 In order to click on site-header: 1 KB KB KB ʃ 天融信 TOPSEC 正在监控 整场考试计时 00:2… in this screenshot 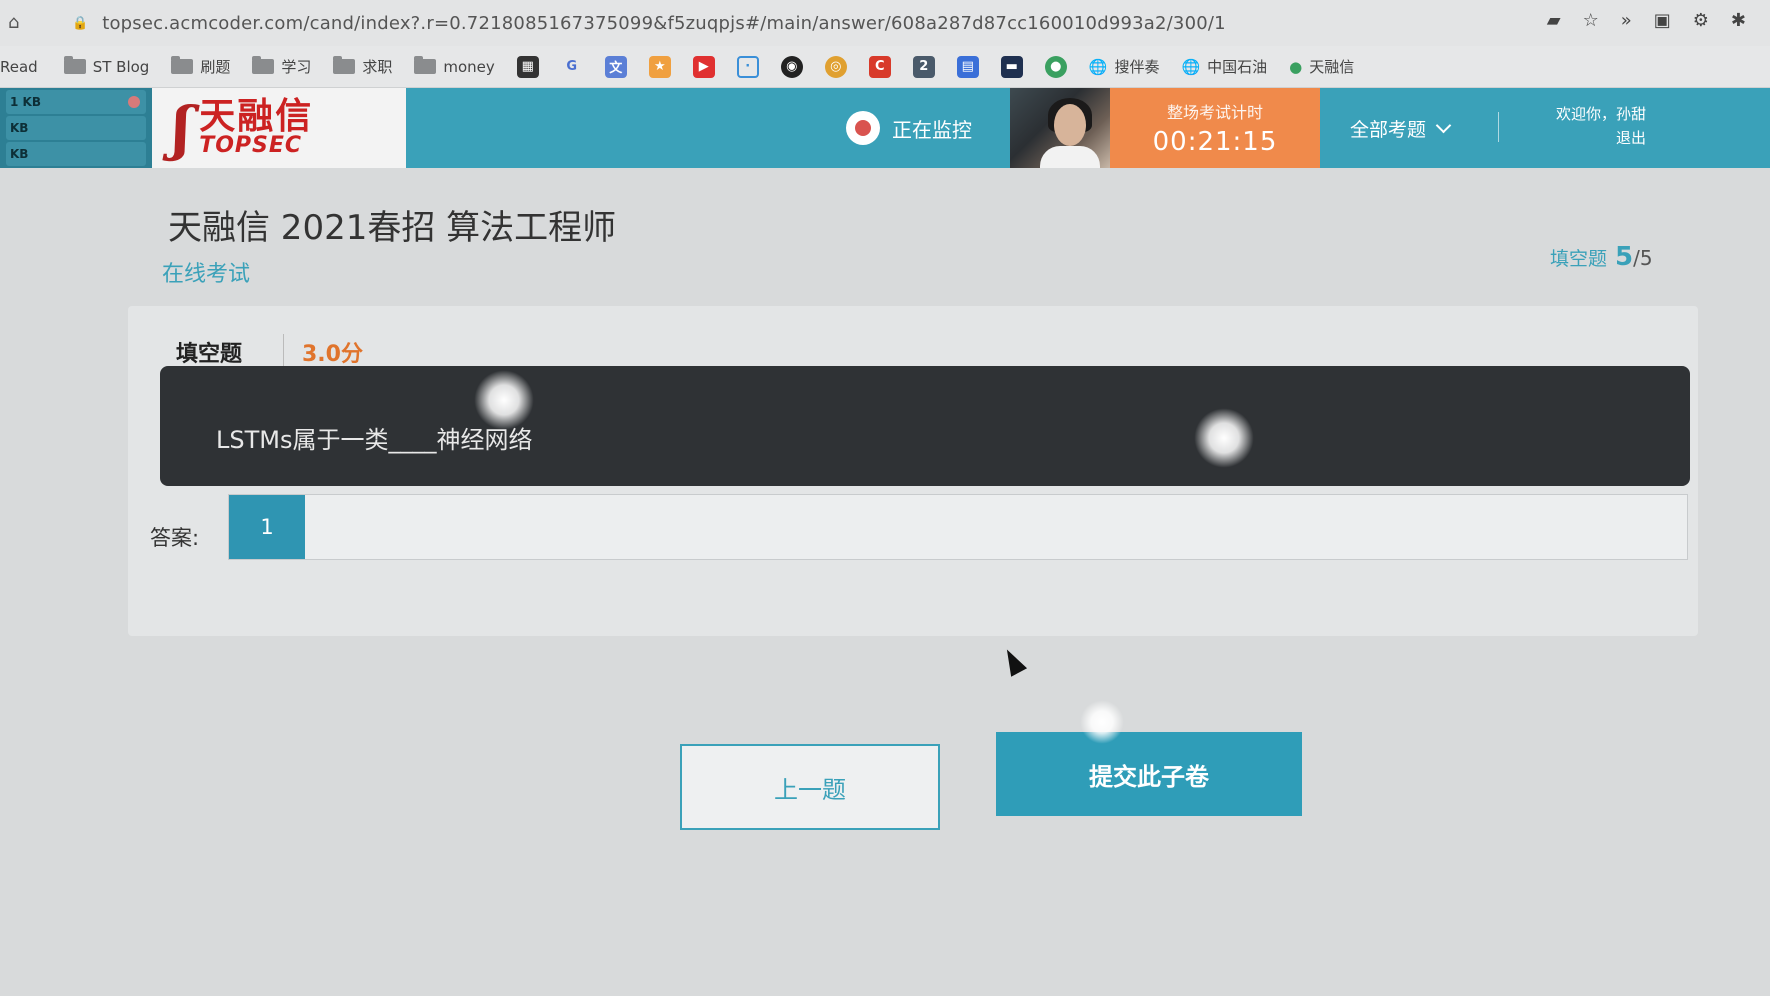, I will do `click(885, 128)`.